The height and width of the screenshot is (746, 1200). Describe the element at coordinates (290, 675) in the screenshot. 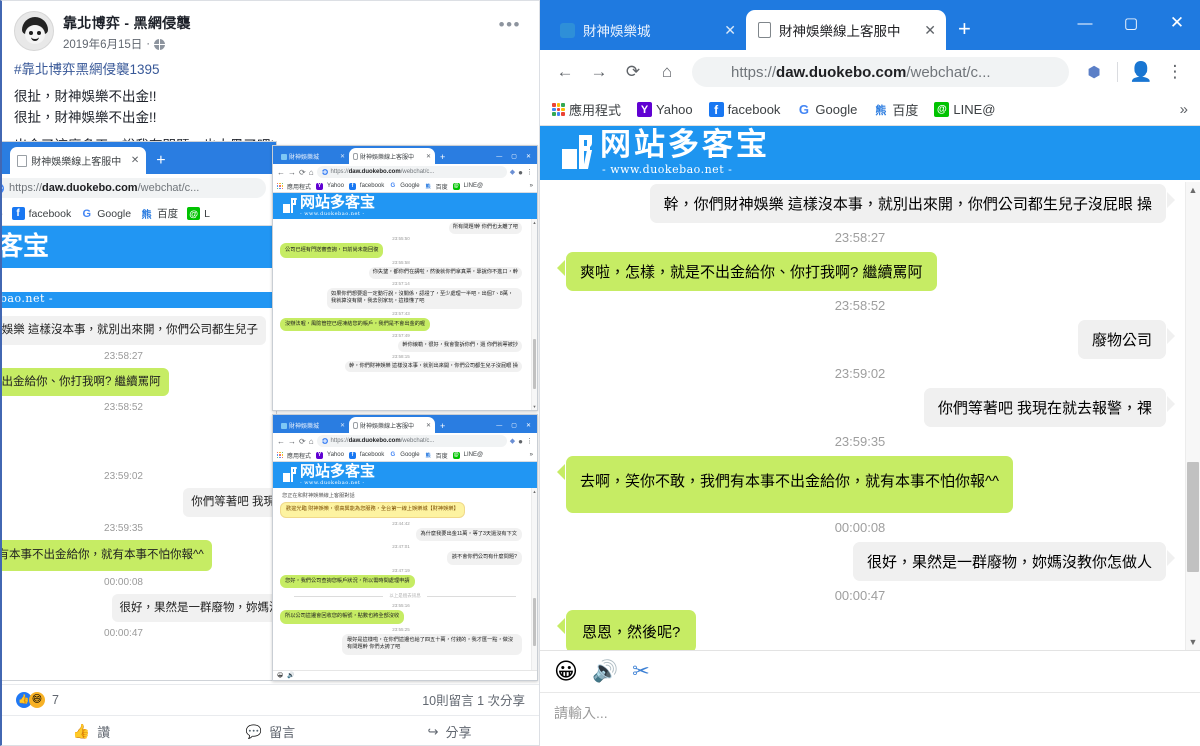

I see `sound-icon: 🔊` at that location.